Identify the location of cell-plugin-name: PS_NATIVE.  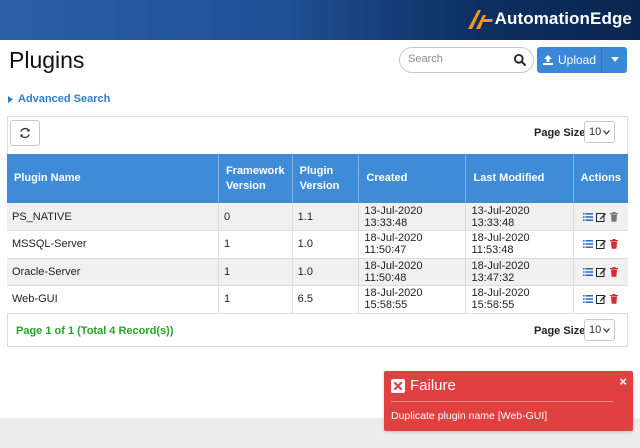
(113, 217).